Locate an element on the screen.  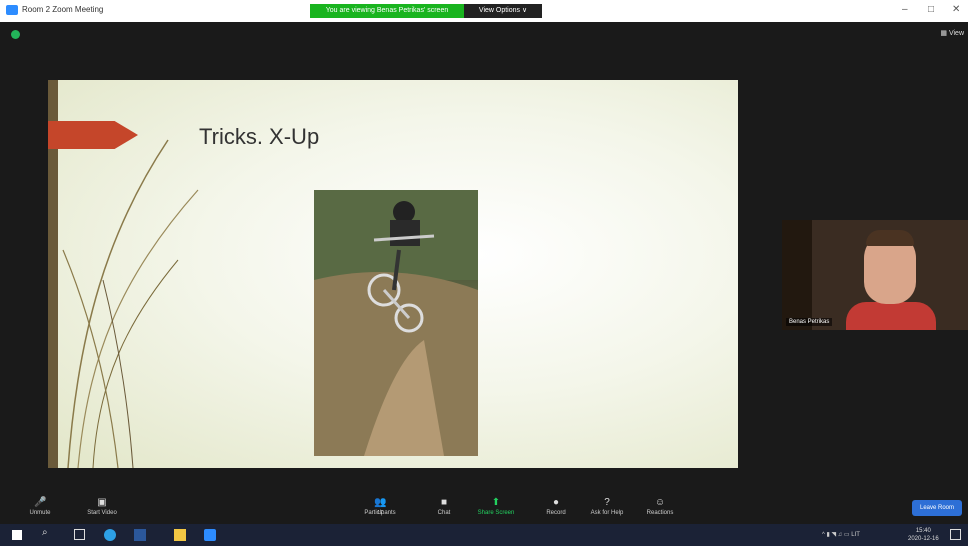
notification-icon is located at coordinates (955, 534).